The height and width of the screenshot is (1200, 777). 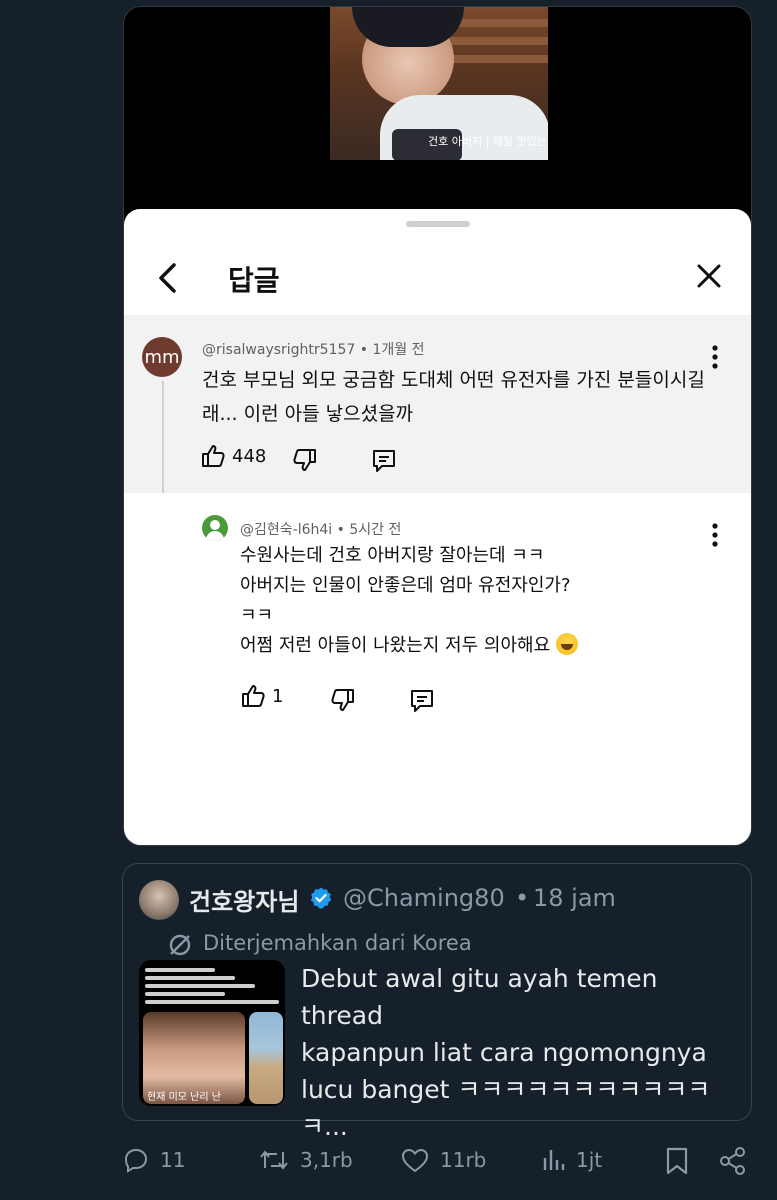 What do you see at coordinates (168, 278) in the screenshot?
I see `back-arrow-icon` at bounding box center [168, 278].